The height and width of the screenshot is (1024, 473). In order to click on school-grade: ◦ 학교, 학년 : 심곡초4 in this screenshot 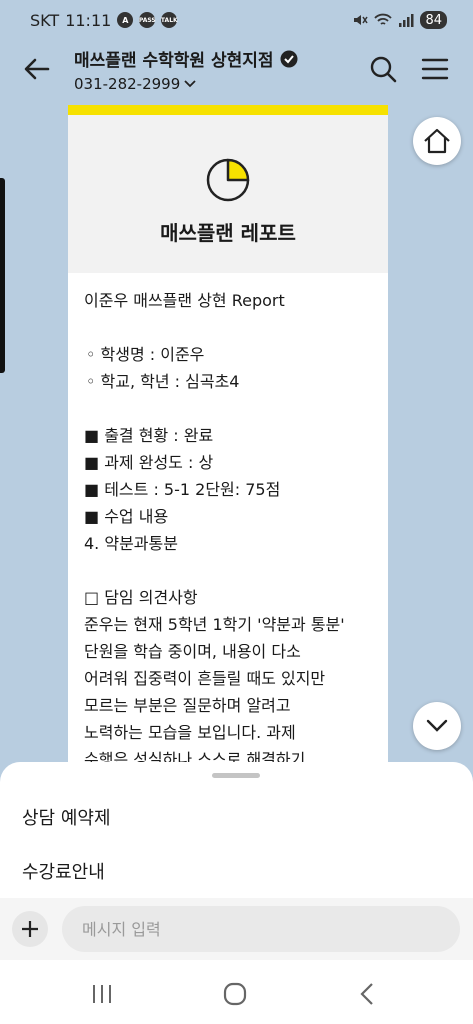, I will do `click(163, 381)`.